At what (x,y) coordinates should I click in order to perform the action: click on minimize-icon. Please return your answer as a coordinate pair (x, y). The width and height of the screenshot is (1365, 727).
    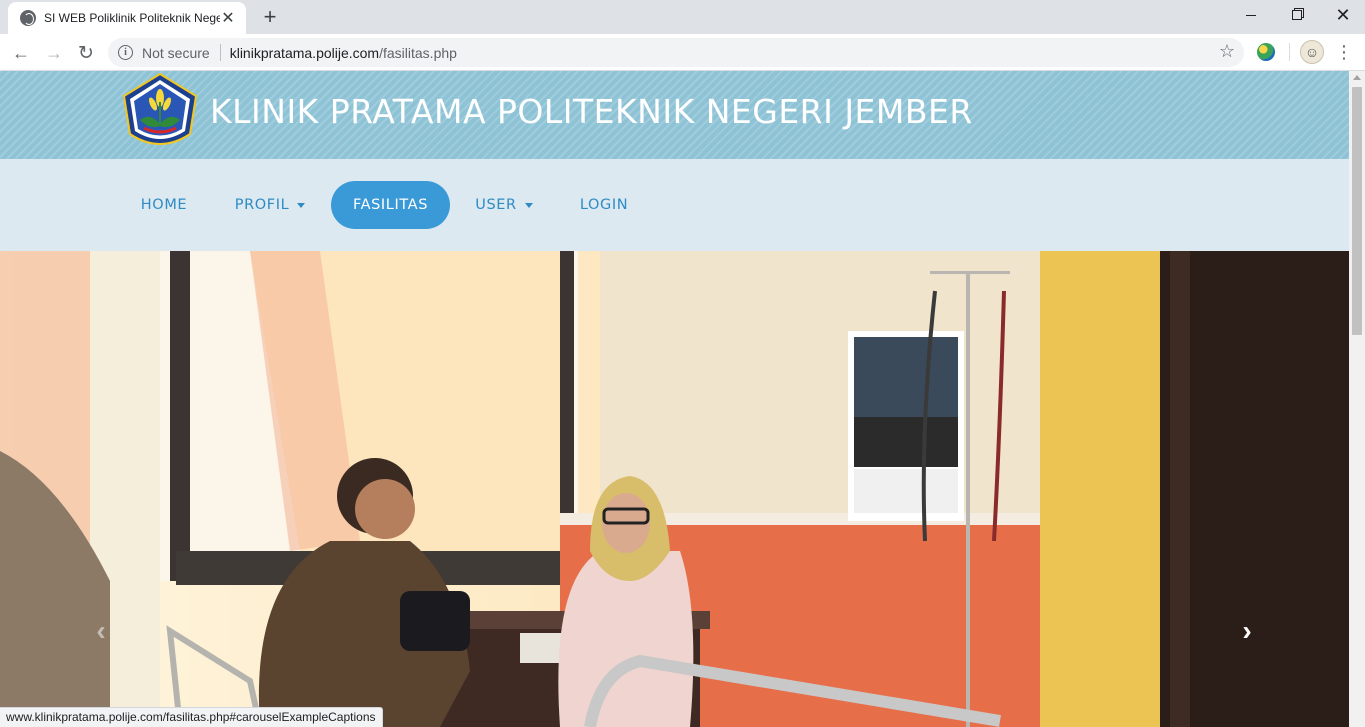
    Looking at the image, I should click on (1251, 15).